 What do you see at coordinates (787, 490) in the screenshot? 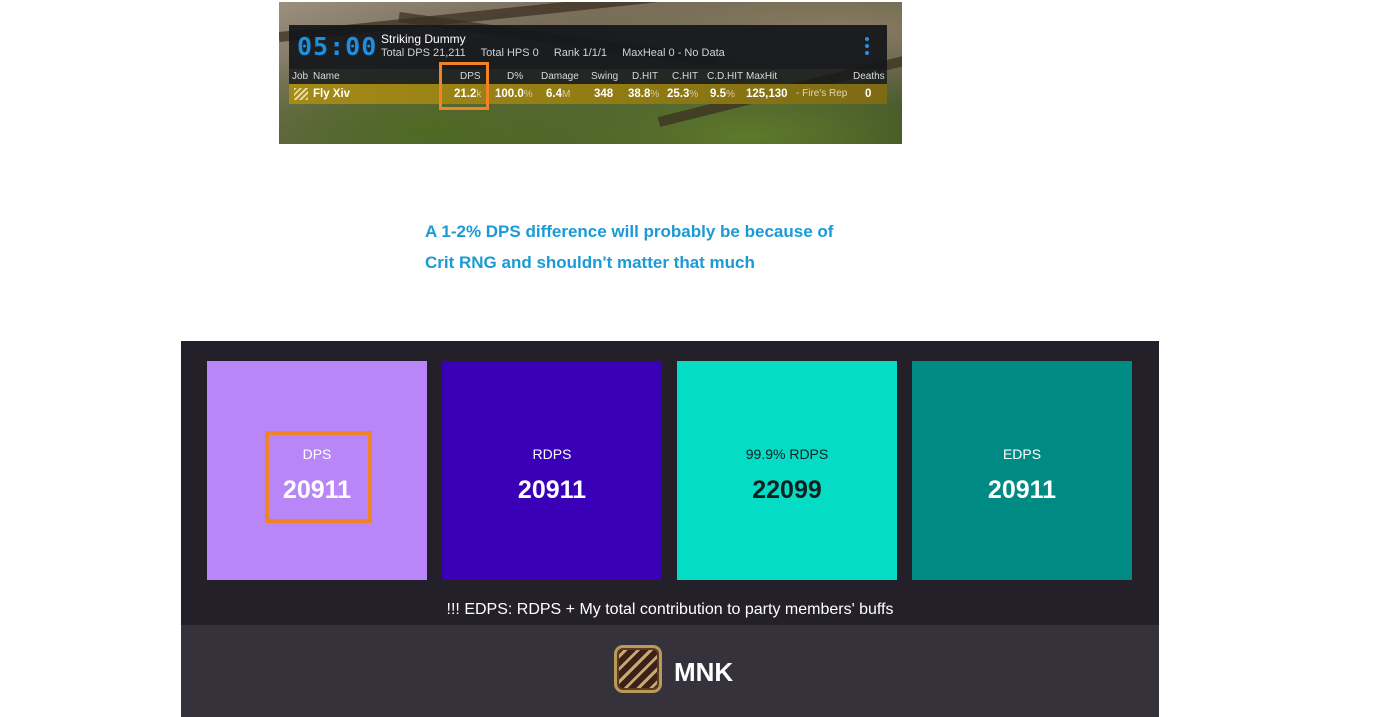
I see `rdps-99-value: 22099` at bounding box center [787, 490].